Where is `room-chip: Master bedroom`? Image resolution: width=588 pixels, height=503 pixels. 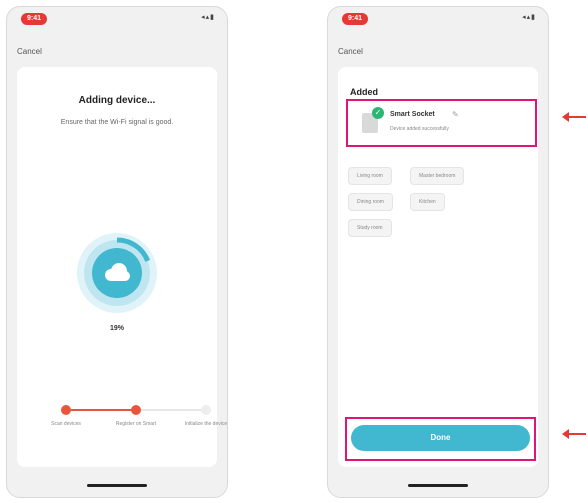
room-chip: Master bedroom is located at coordinates (437, 176).